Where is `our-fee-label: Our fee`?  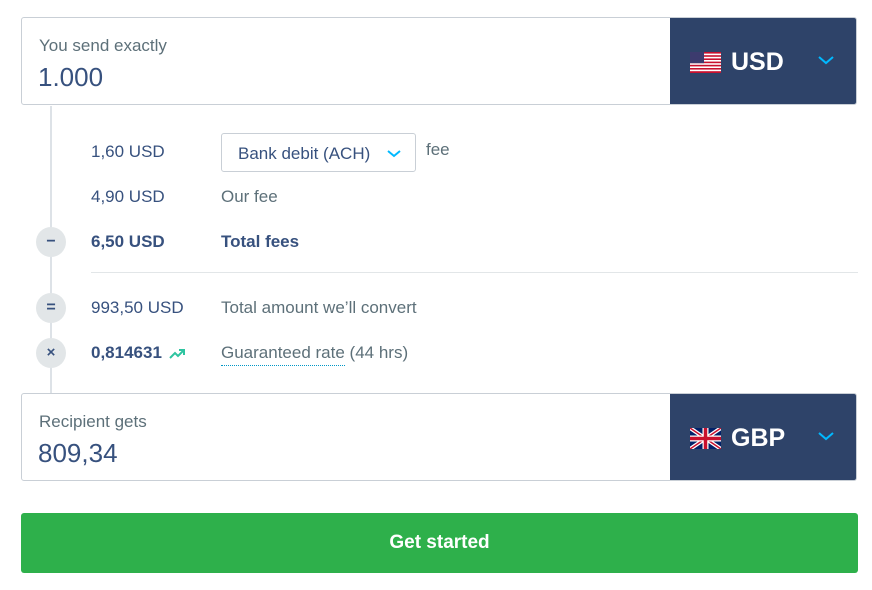
our-fee-label: Our fee is located at coordinates (249, 196).